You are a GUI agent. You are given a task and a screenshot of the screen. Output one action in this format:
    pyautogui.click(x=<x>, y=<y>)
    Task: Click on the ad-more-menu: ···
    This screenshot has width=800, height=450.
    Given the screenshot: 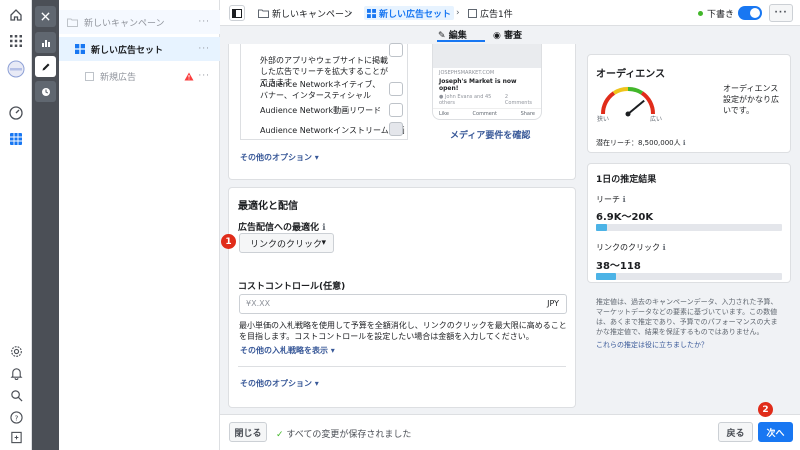 What is the action you would take?
    pyautogui.click(x=204, y=76)
    